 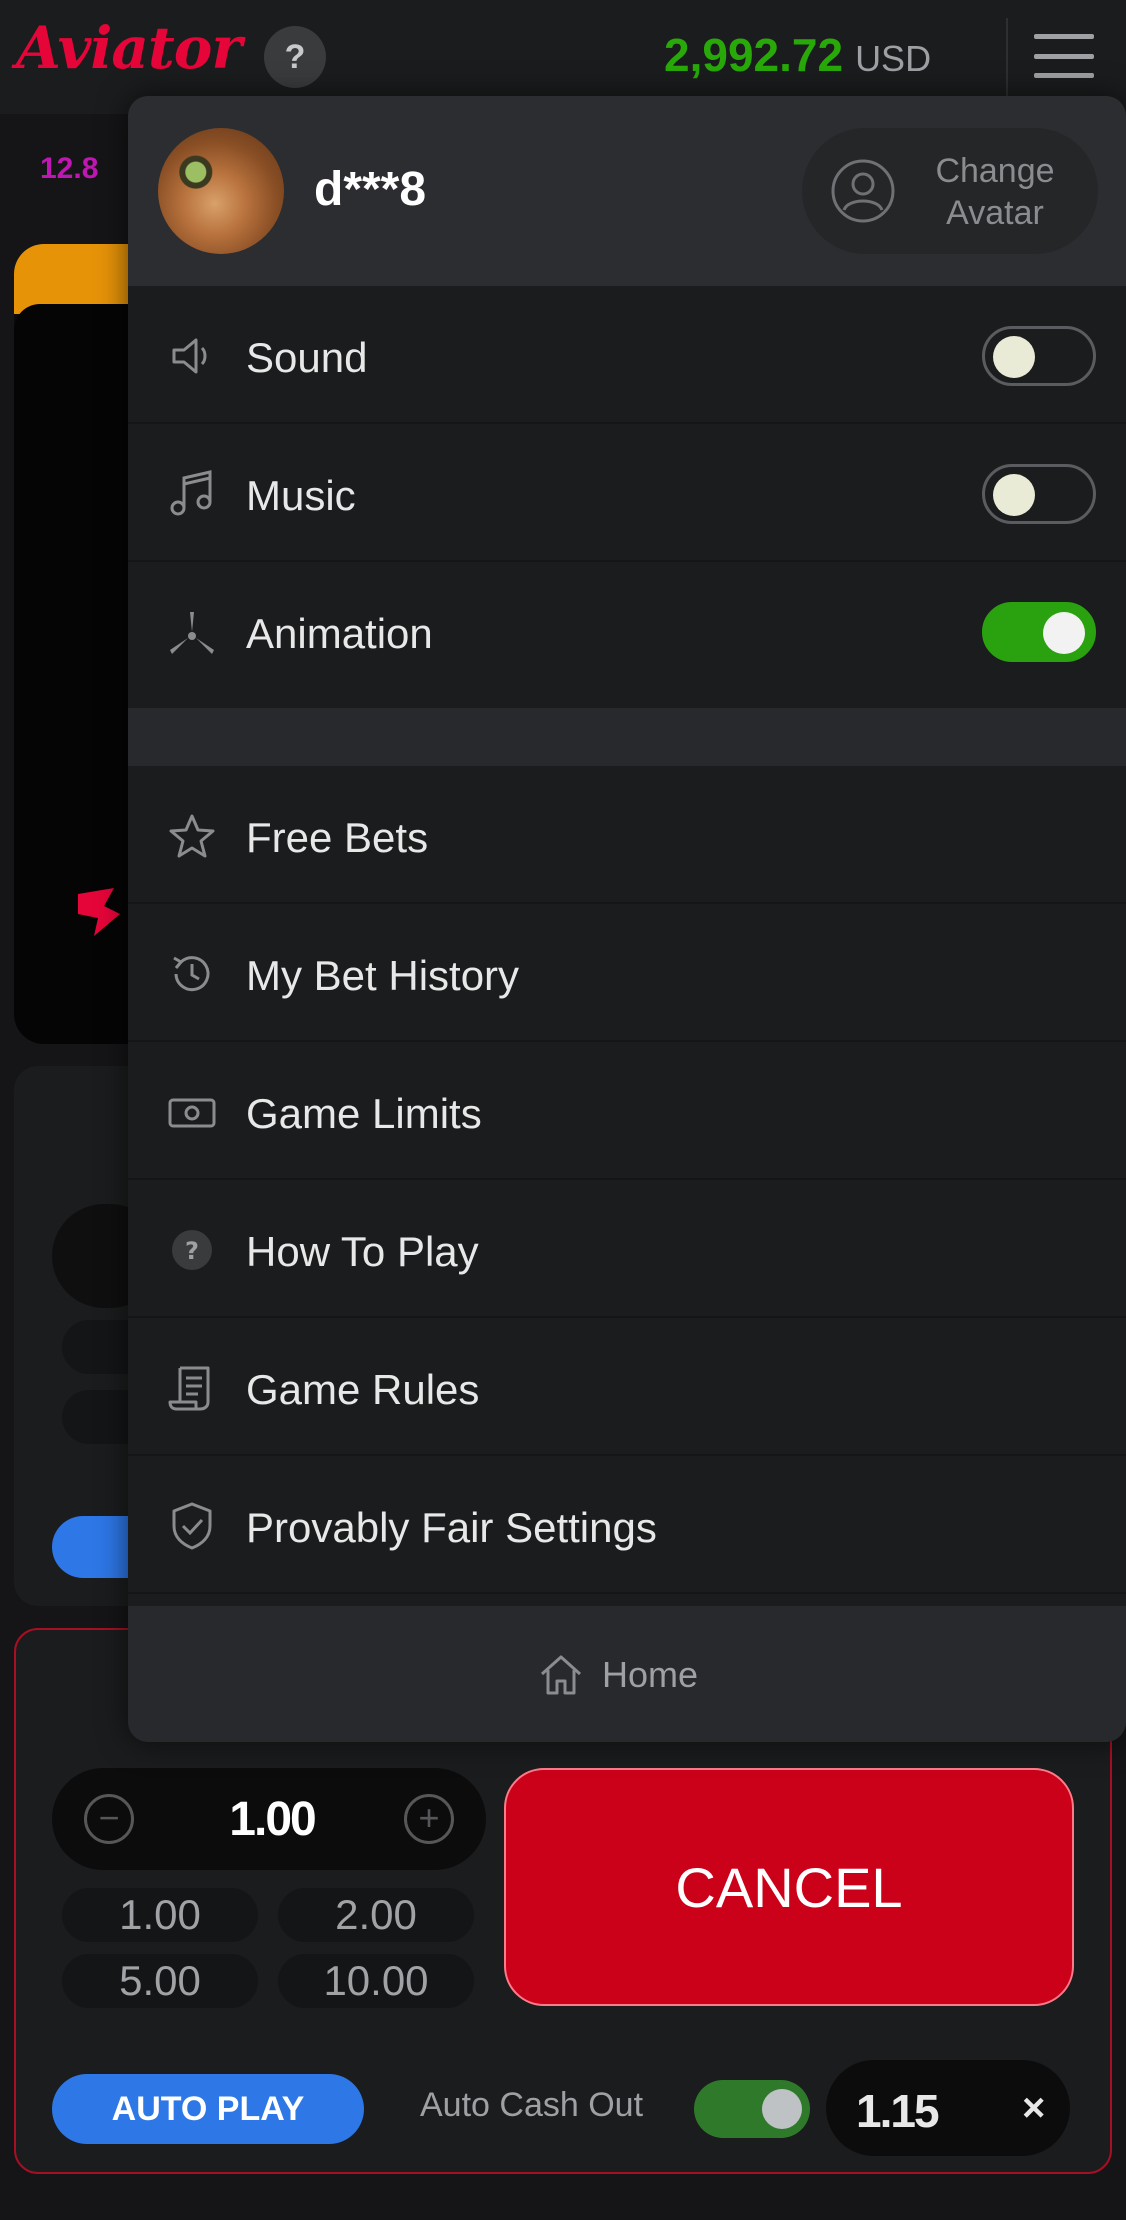 I want to click on auto-cash-out-input: 1.15 ×, so click(x=948, y=2108).